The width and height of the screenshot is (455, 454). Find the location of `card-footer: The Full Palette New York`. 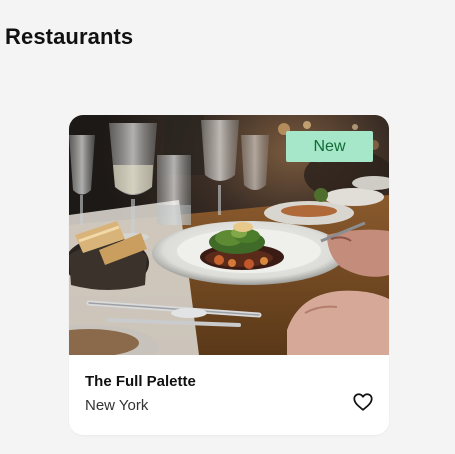

card-footer: The Full Palette New York is located at coordinates (229, 395).